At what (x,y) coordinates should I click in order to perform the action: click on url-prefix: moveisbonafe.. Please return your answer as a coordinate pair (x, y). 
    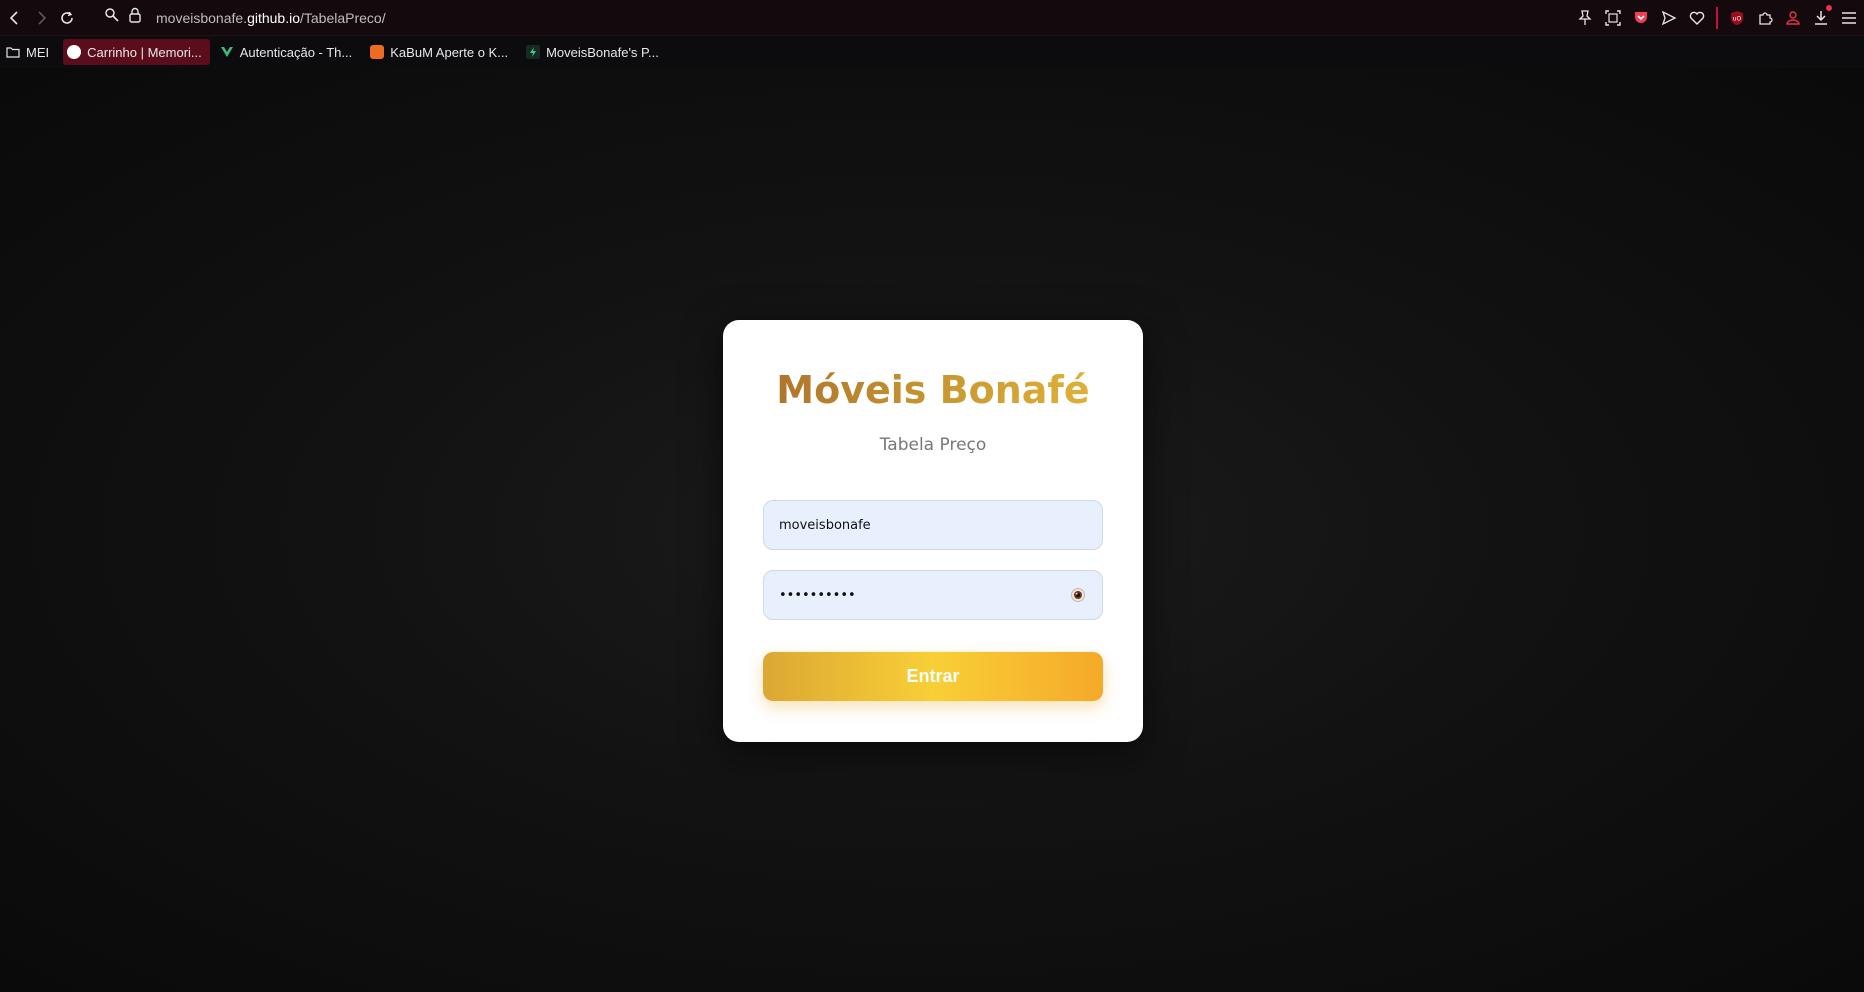
    Looking at the image, I should click on (202, 17).